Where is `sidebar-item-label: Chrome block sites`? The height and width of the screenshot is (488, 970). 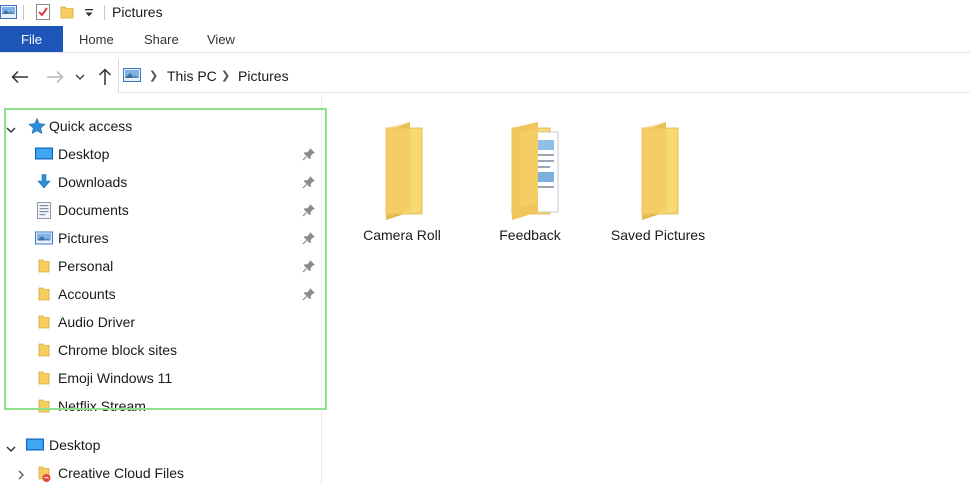 sidebar-item-label: Chrome block sites is located at coordinates (118, 350).